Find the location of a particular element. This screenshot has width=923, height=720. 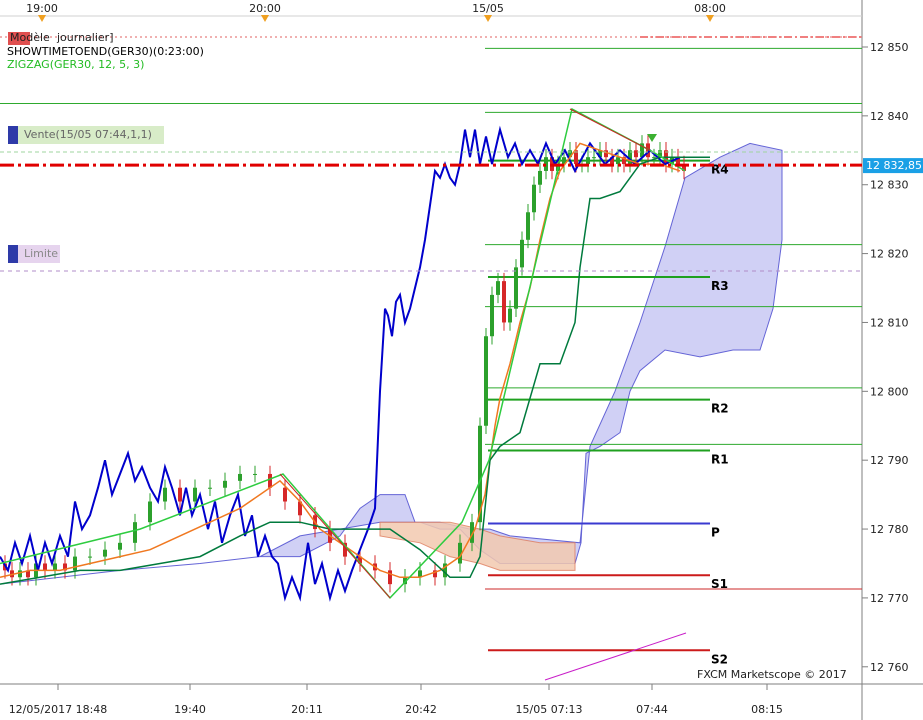

limit-order-label: Limite is located at coordinates (41, 253).